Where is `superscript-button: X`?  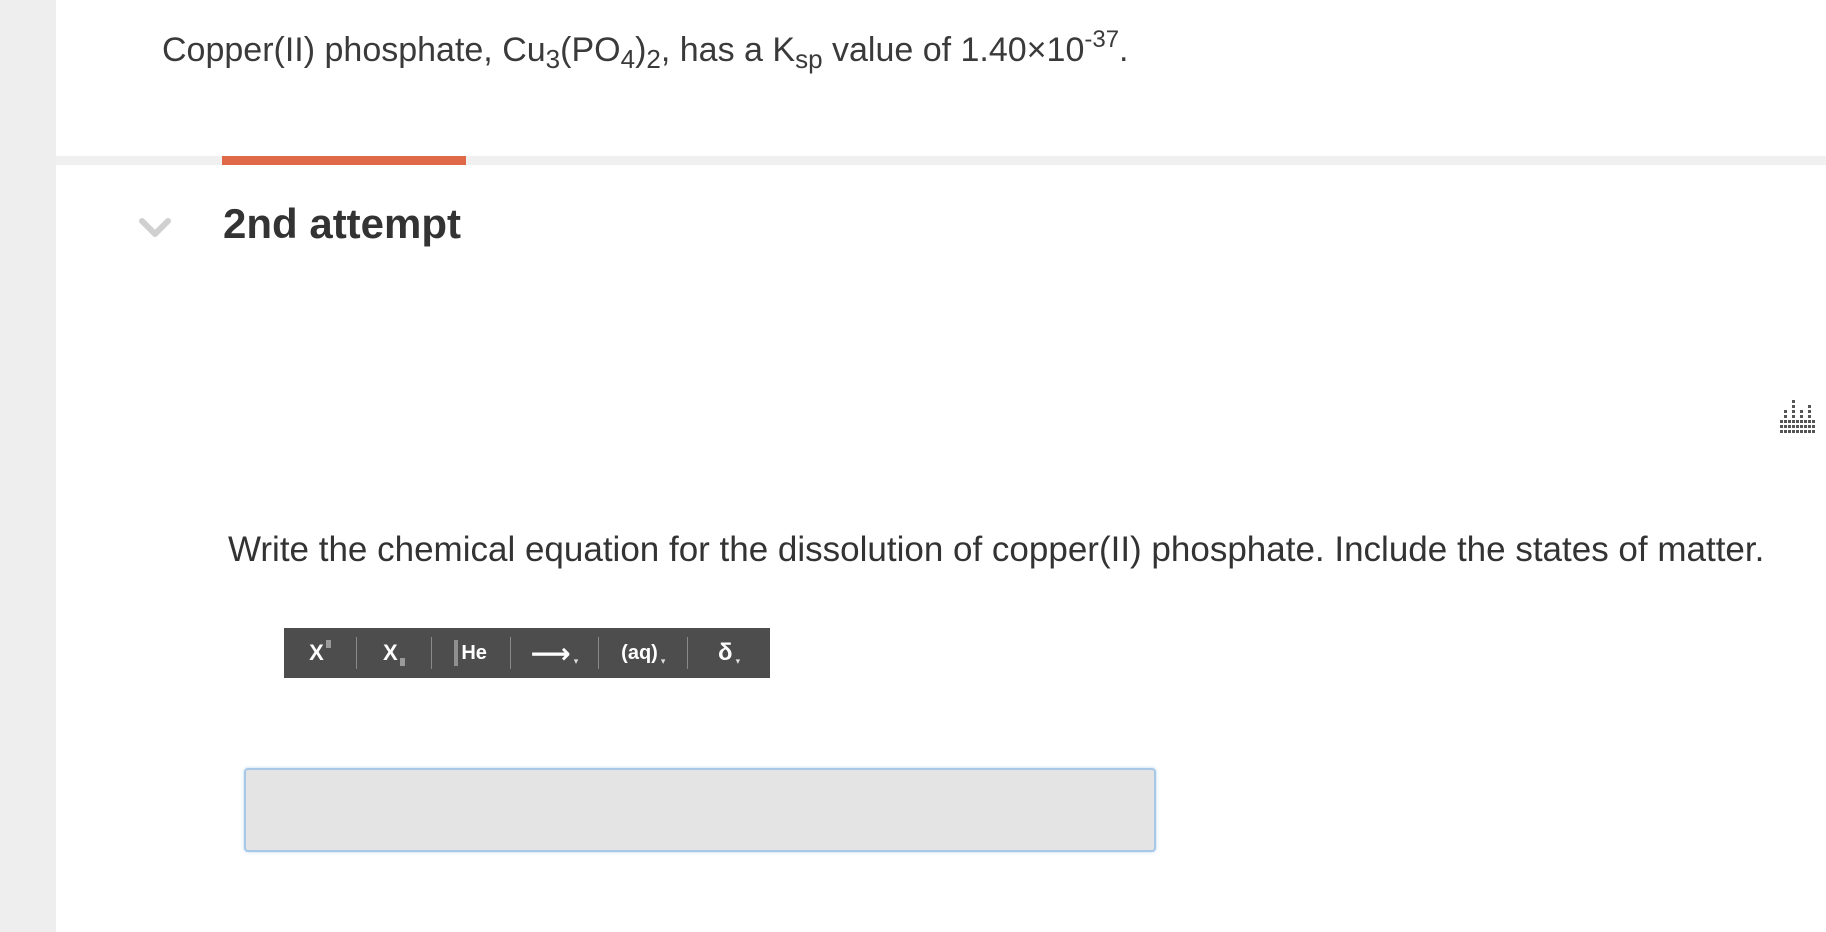 superscript-button: X is located at coordinates (320, 653).